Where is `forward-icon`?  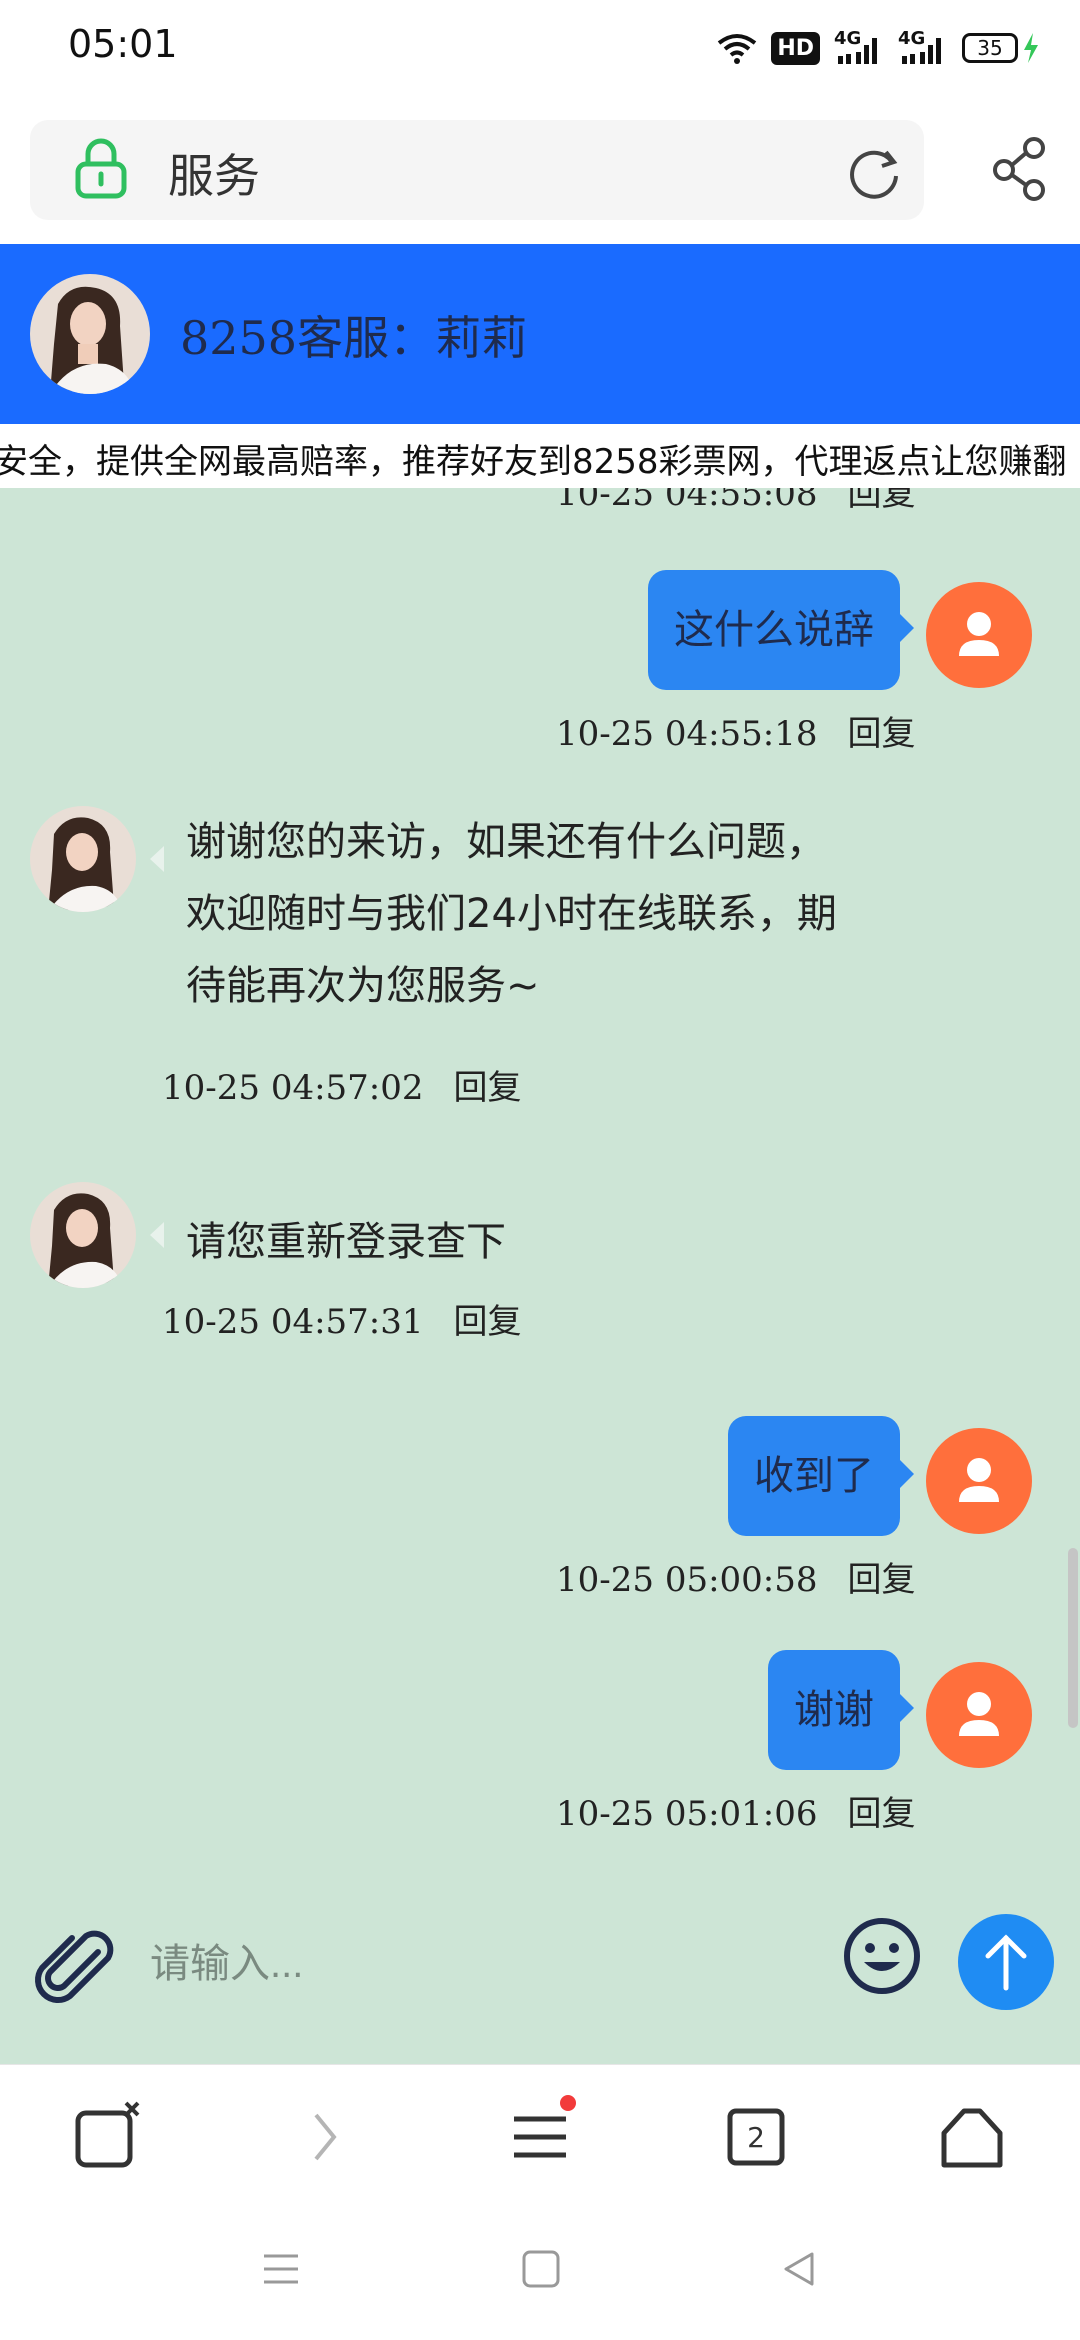
forward-icon is located at coordinates (324, 2137).